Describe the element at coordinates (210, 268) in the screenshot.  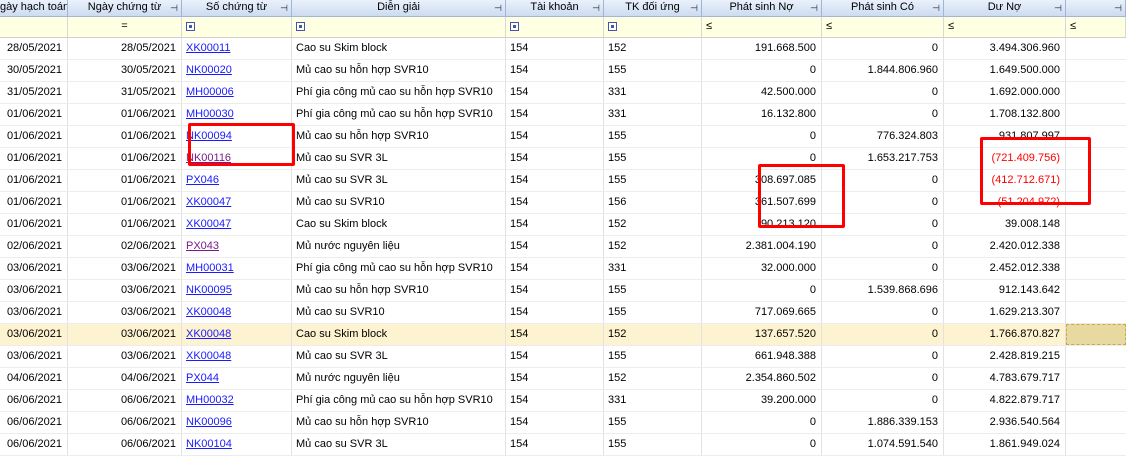
I see `voucher-link: MH00031` at that location.